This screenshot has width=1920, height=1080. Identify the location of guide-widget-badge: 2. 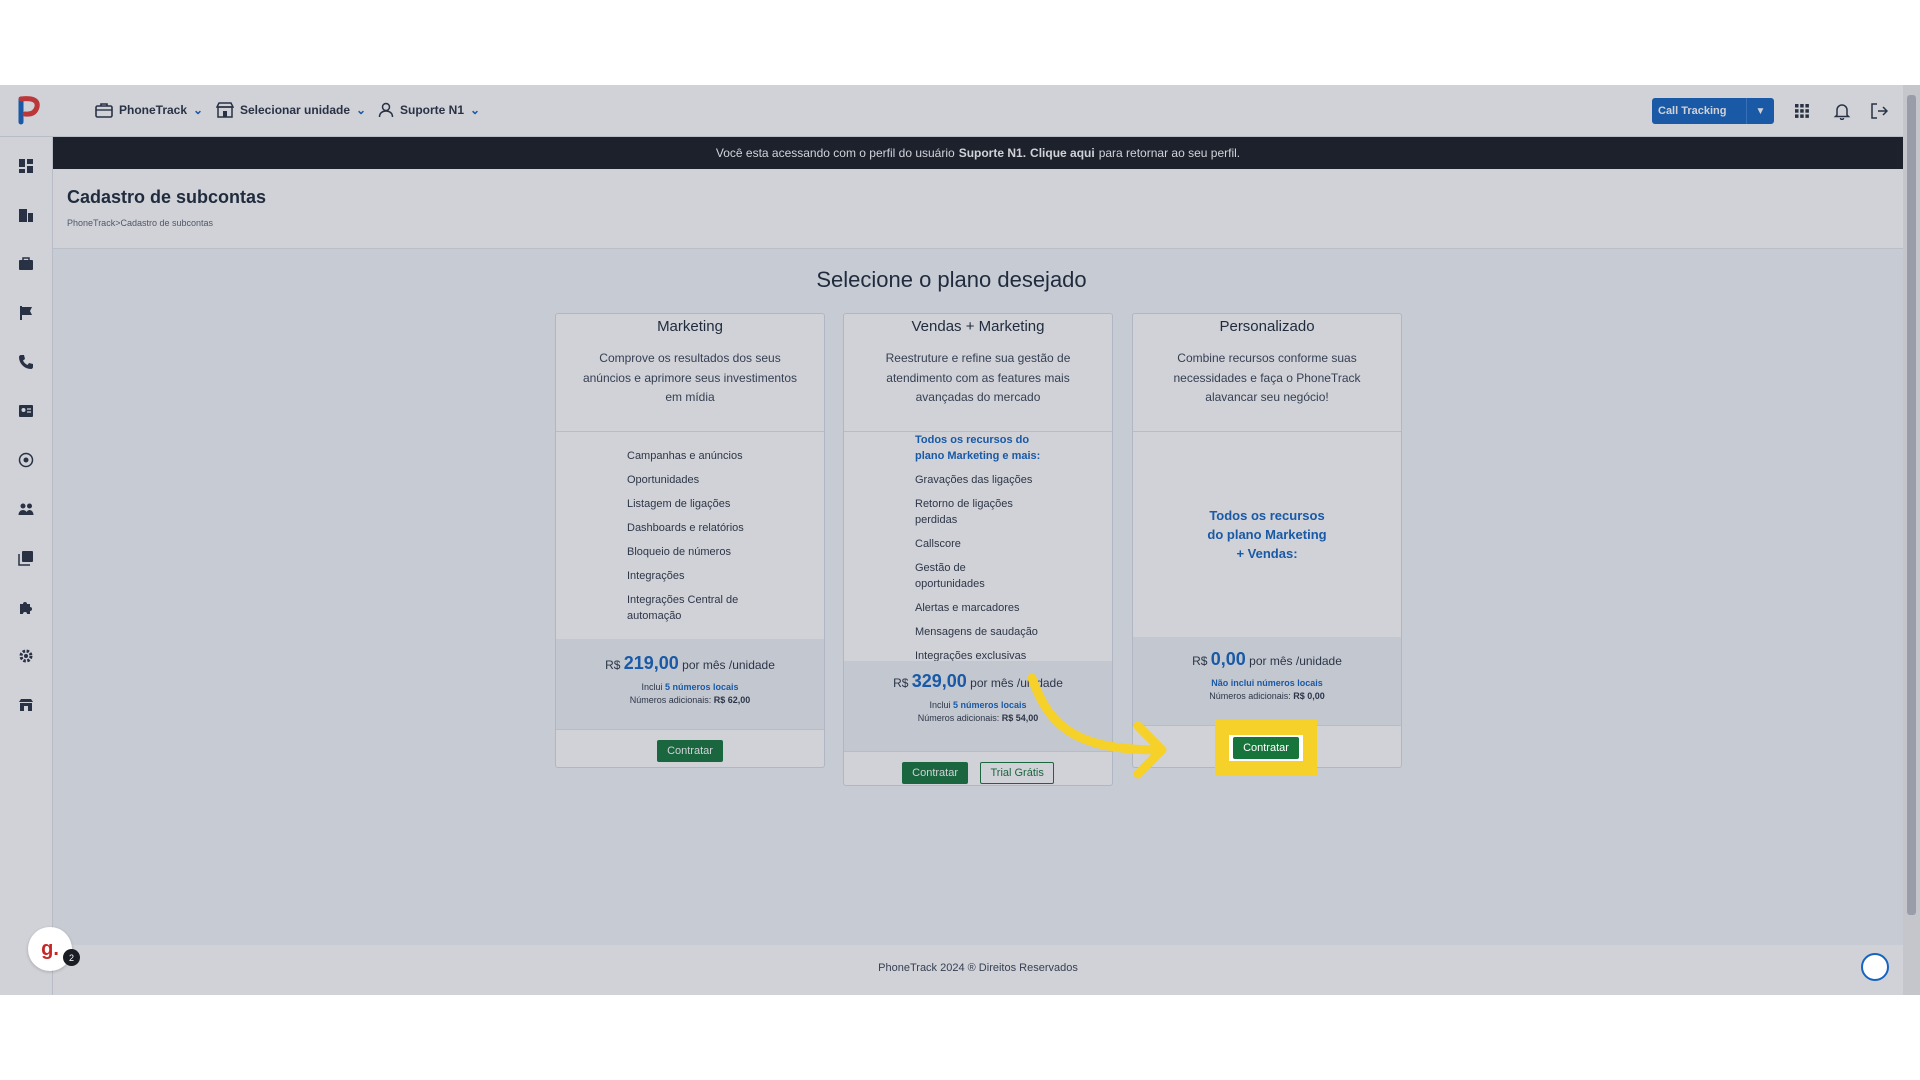
(71, 957).